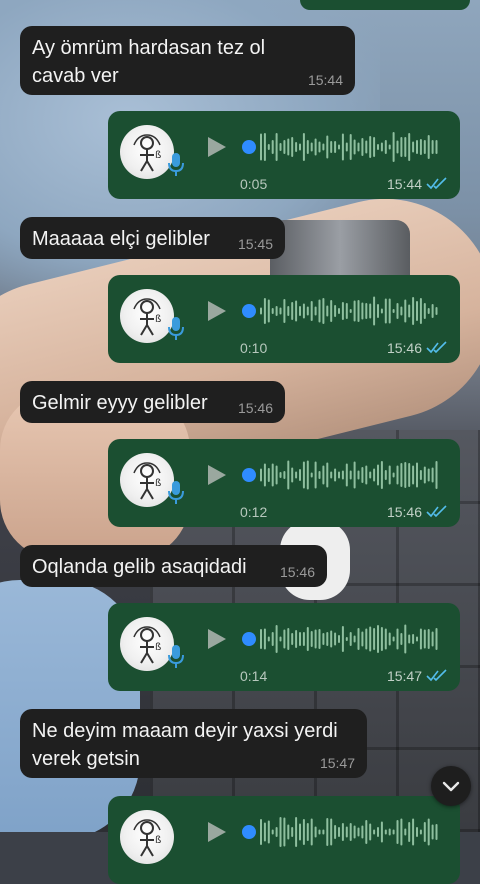  I want to click on incoming-message: Oqlanda gelib asaqidadi 15:46, so click(173, 566).